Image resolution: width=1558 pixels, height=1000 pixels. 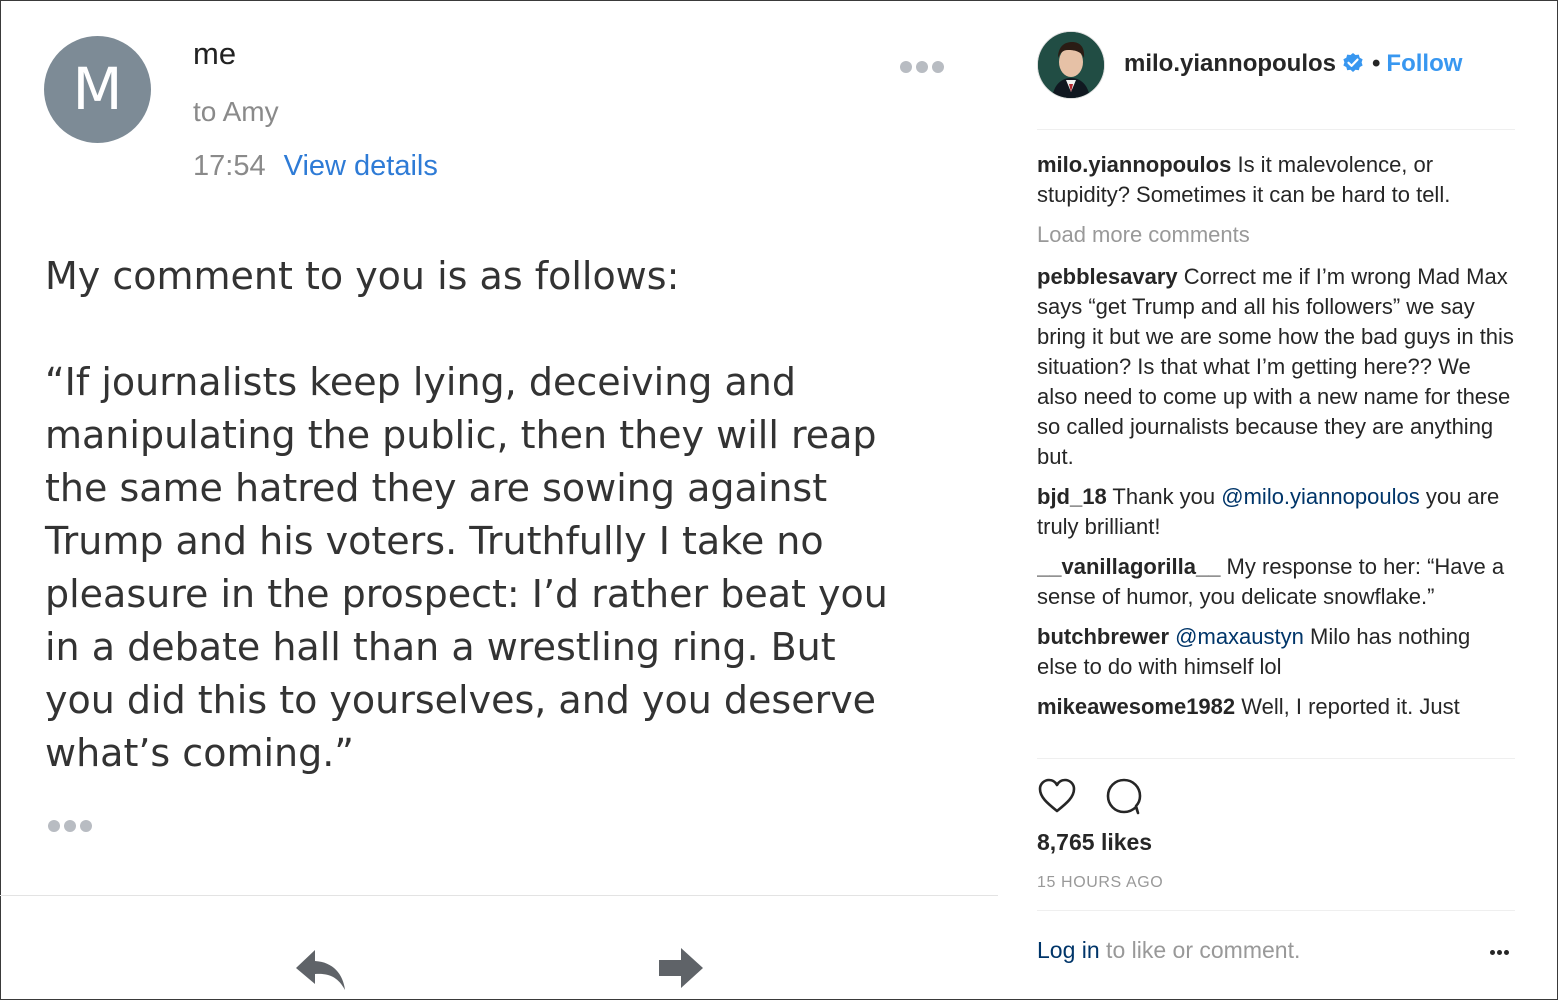 I want to click on email-body-line: what’s coming.”, so click(x=199, y=753).